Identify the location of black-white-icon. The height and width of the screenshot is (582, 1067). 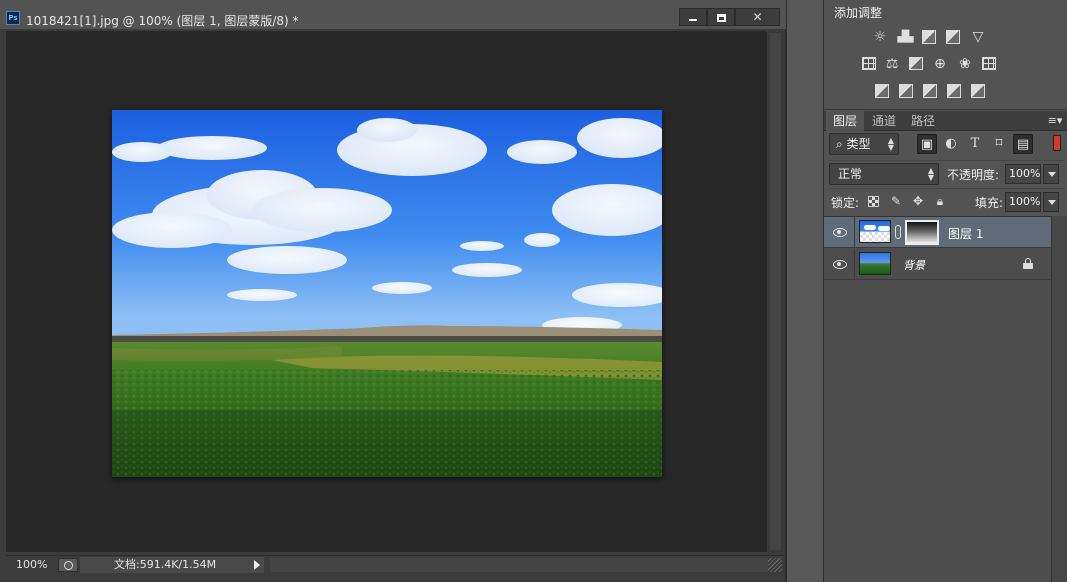
(916, 63).